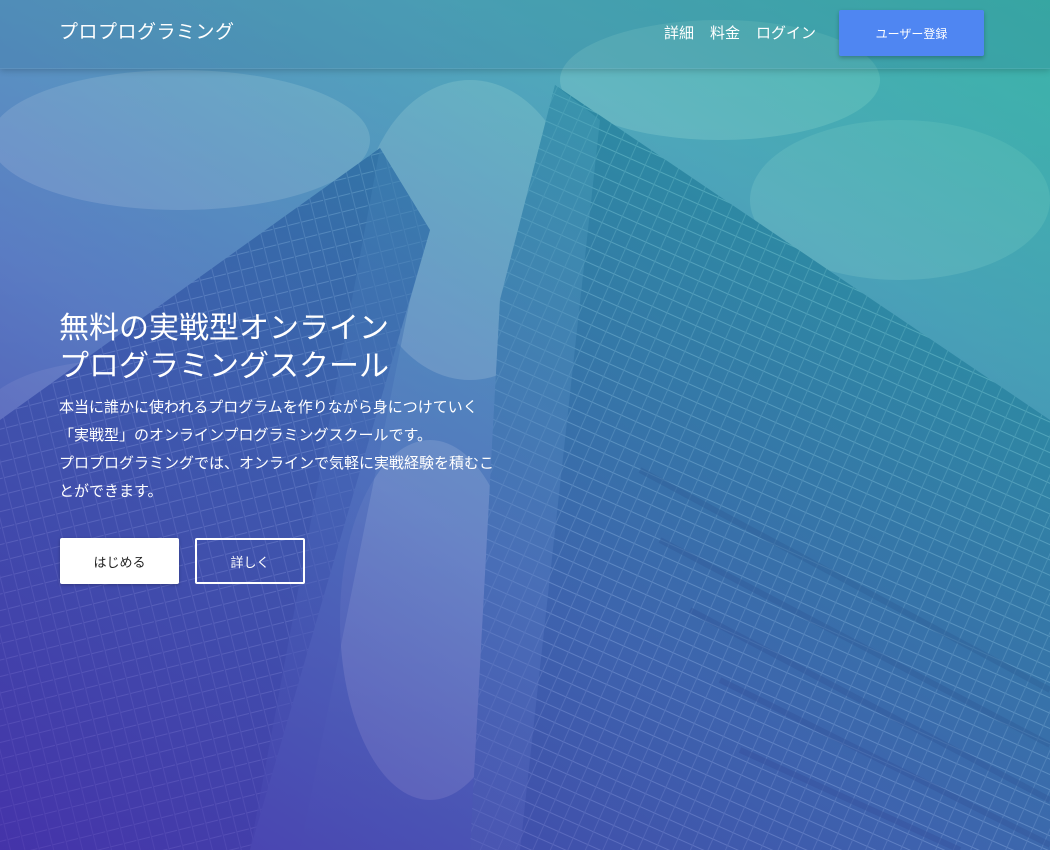 Image resolution: width=1050 pixels, height=850 pixels. What do you see at coordinates (147, 30) in the screenshot?
I see `brand-logo: プロプログラミング` at bounding box center [147, 30].